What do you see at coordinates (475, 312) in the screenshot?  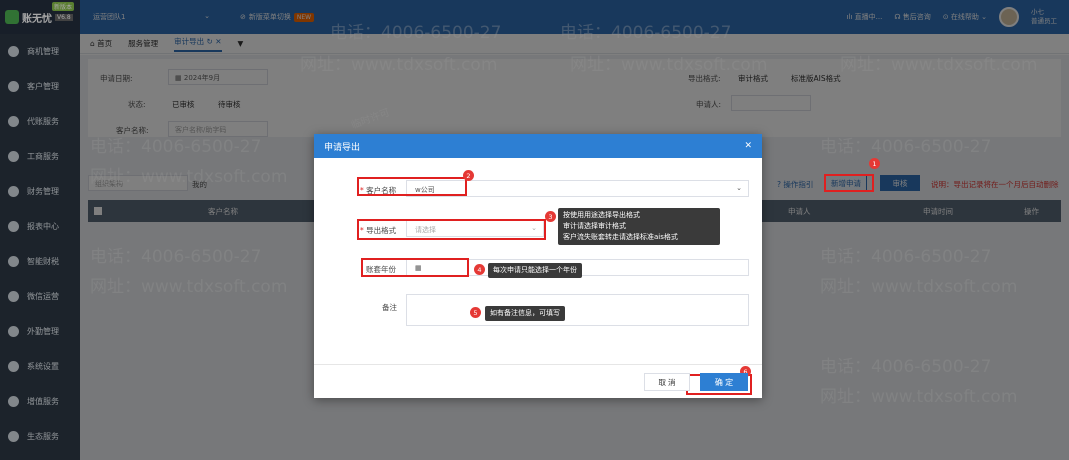 I see `step-badge: 5` at bounding box center [475, 312].